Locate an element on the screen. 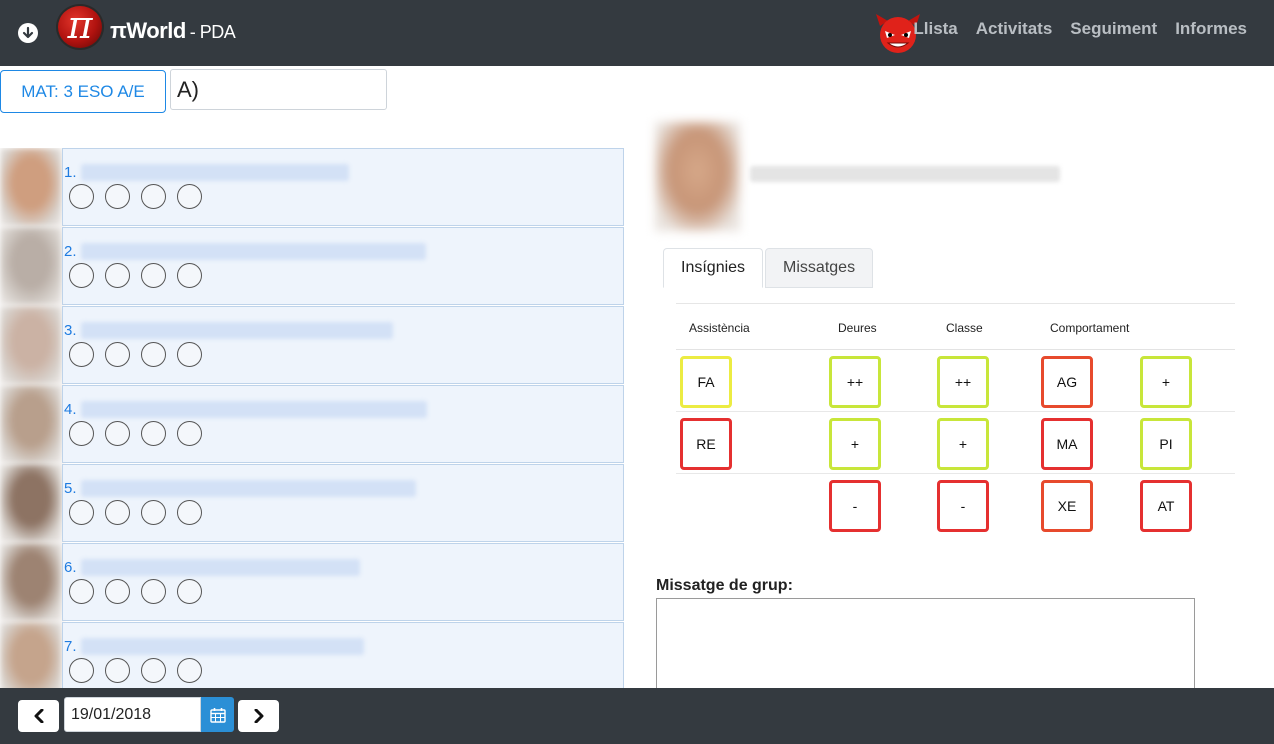 This screenshot has width=1274, height=744. badge-classe-minus: - is located at coordinates (963, 506).